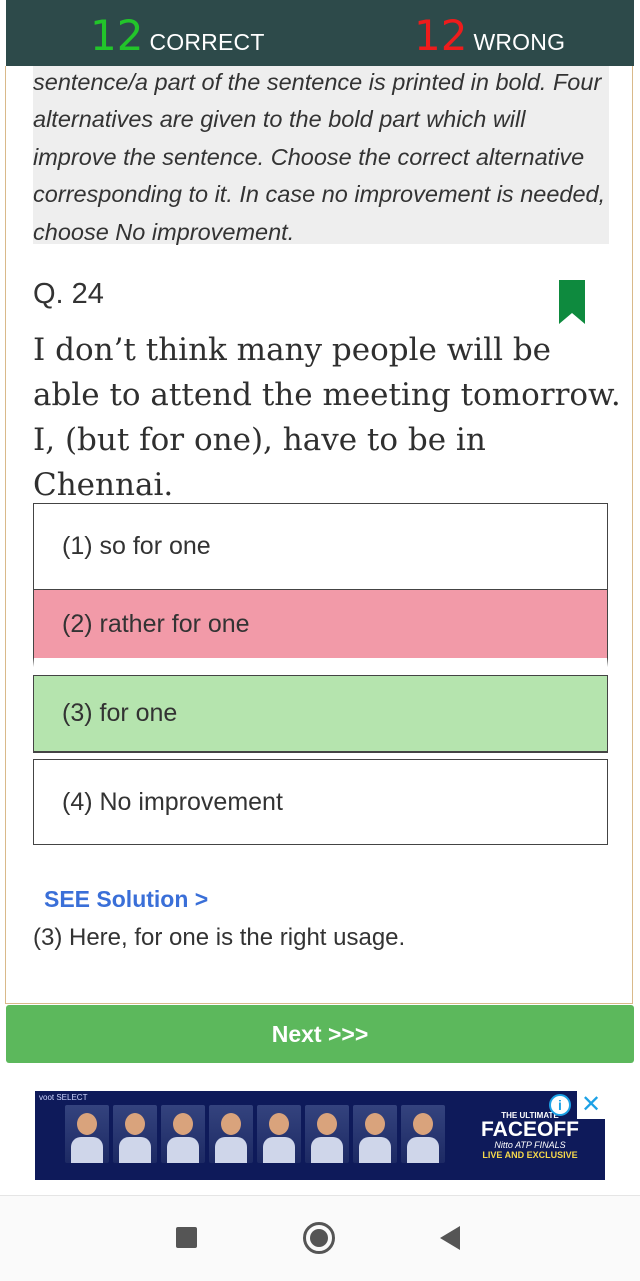  I want to click on option-3: (3) for one, so click(320, 713).